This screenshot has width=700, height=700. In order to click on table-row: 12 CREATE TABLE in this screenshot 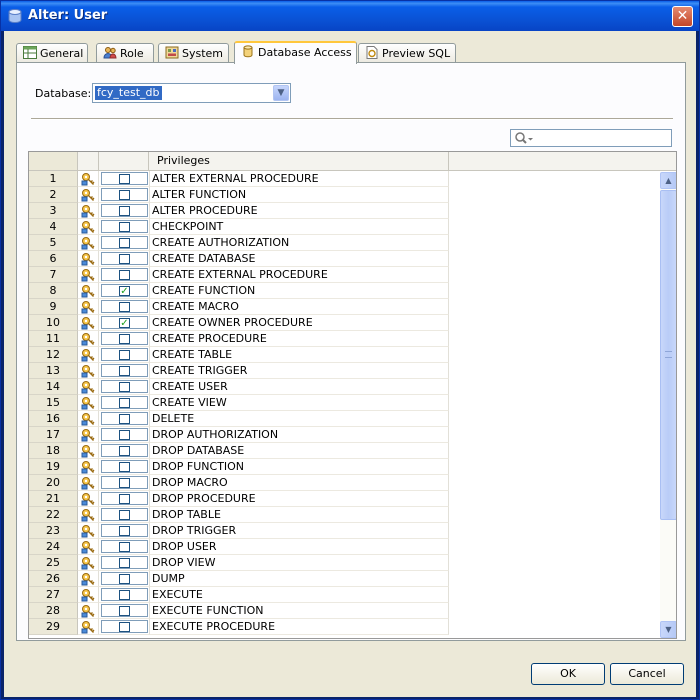, I will do `click(345, 355)`.